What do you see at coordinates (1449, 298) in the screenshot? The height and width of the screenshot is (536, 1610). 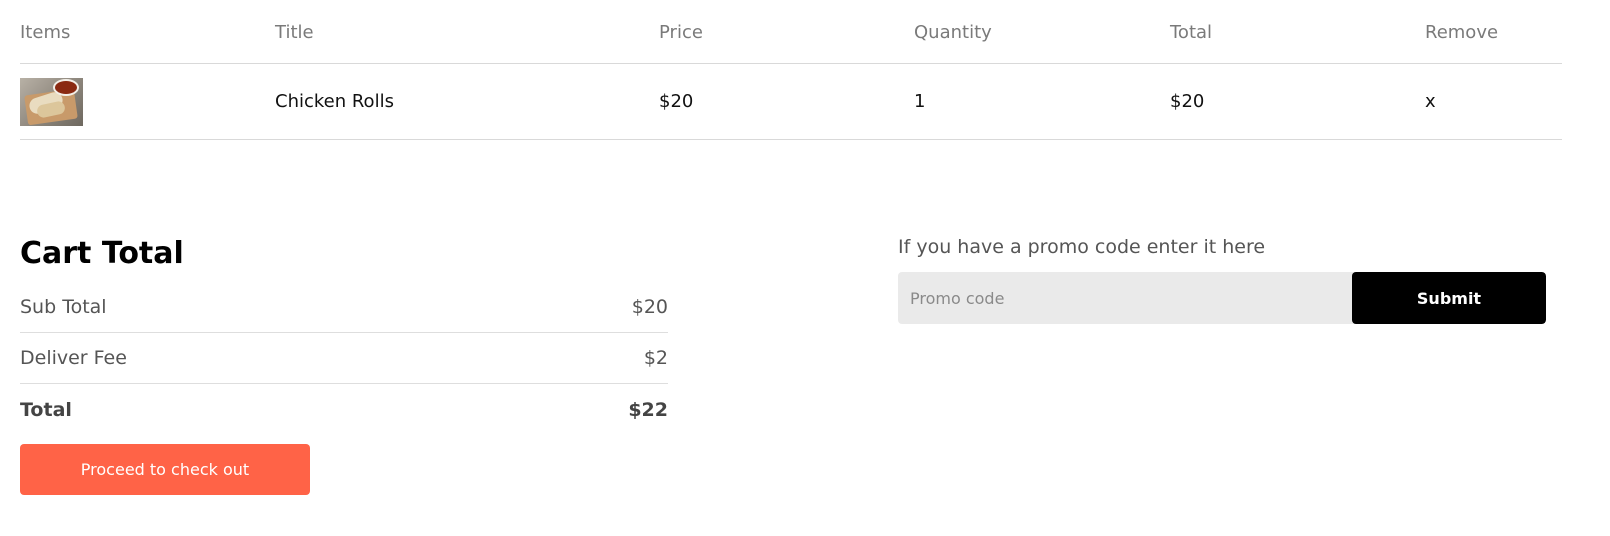 I see `promo-submit-button: Submit` at bounding box center [1449, 298].